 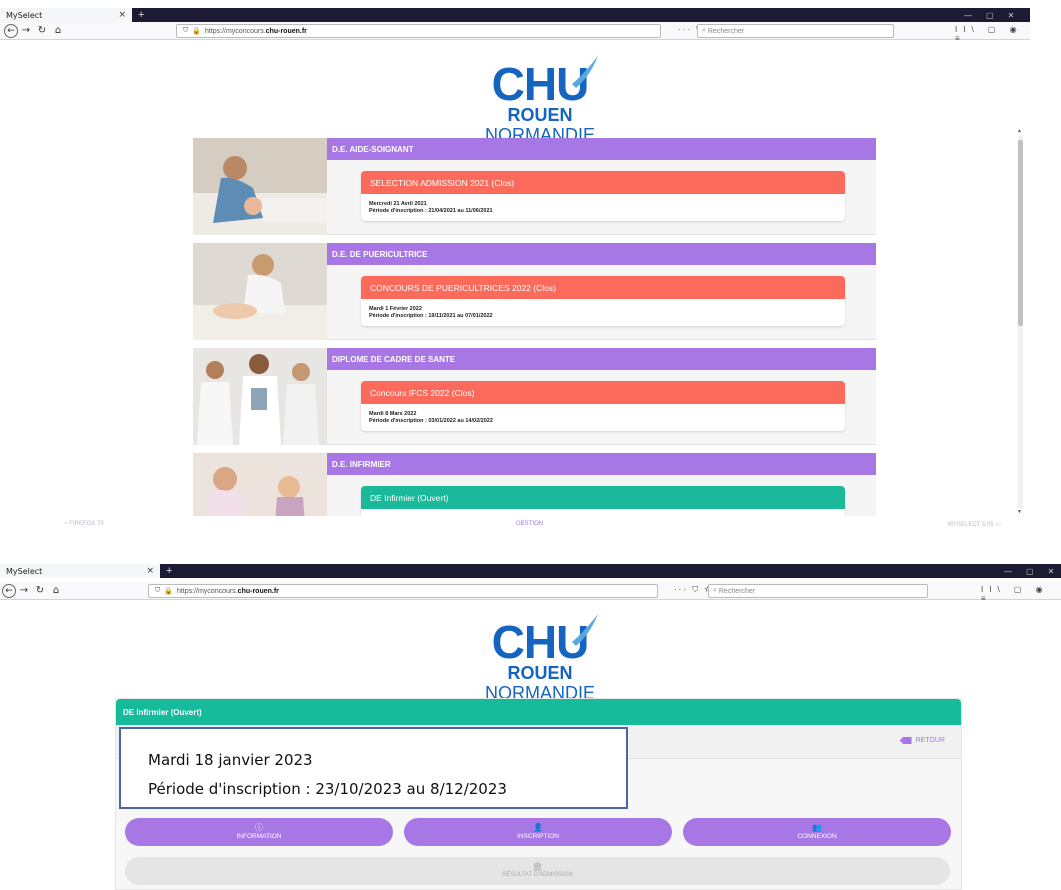 I want to click on resultat-admission-button: 🏛 RÉSULTAT D'ADMISSION, so click(x=537, y=871).